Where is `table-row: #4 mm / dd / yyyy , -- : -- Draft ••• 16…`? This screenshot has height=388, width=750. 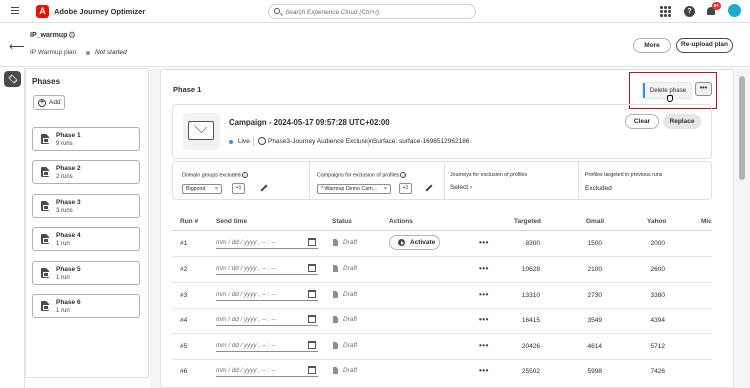
table-row: #4 mm / dd / yyyy , -- : -- Draft ••• 16… is located at coordinates (442, 321).